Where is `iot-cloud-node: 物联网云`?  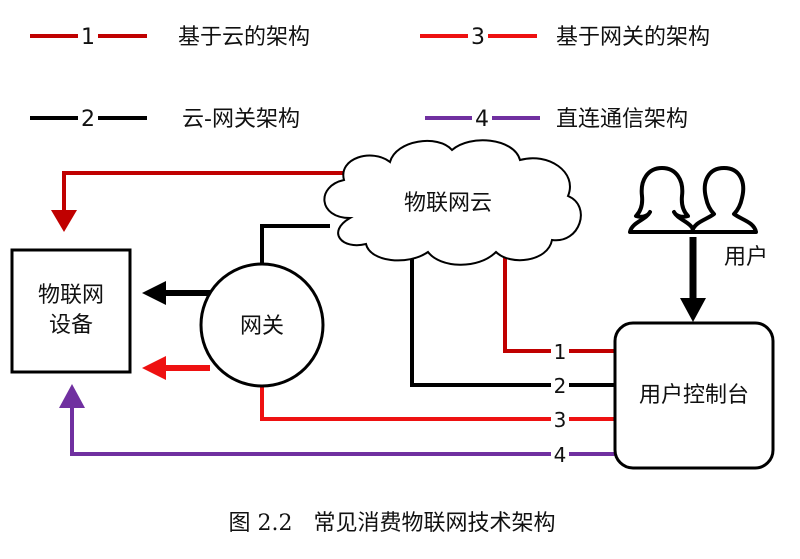 iot-cloud-node: 物联网云 is located at coordinates (452, 202).